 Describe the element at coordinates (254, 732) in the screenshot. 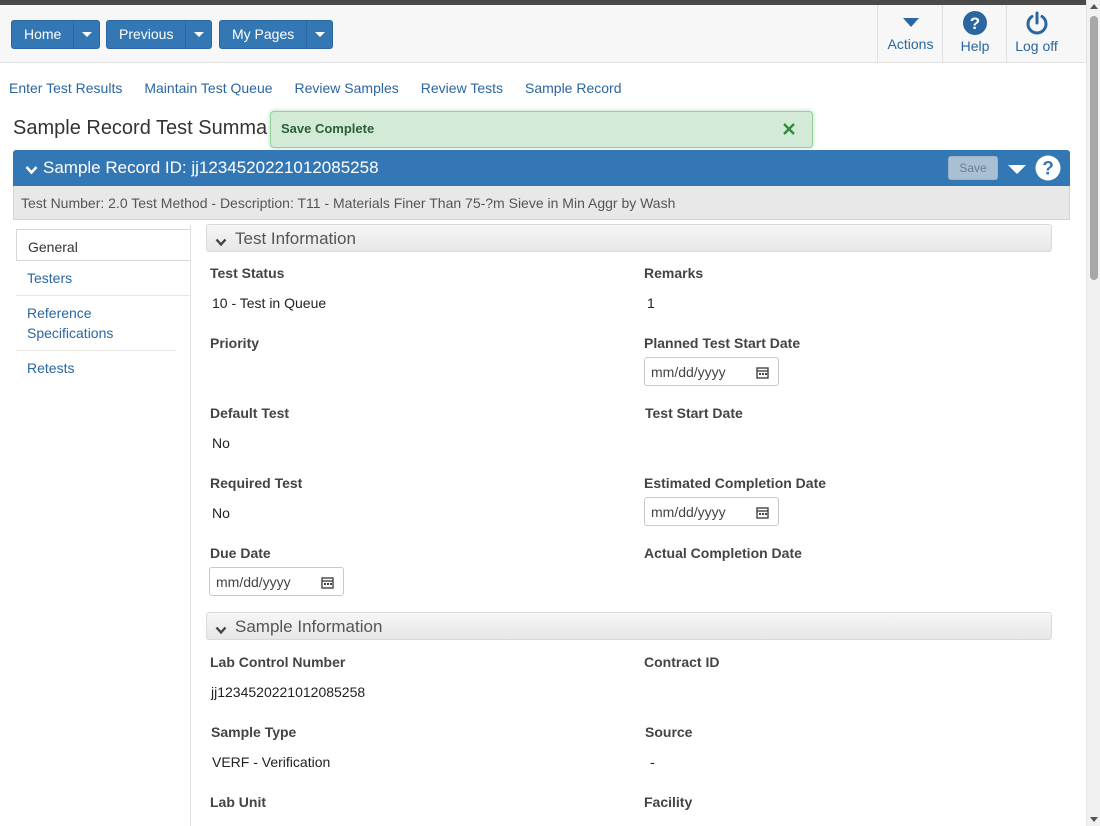

I see `sample-type-label: Sample Type` at that location.